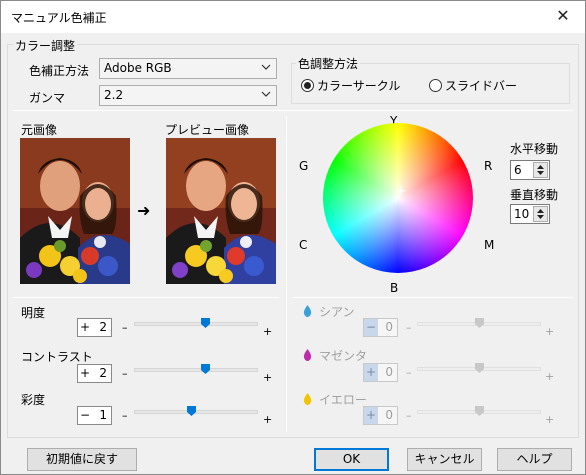 Image resolution: width=586 pixels, height=475 pixels. What do you see at coordinates (351, 459) in the screenshot?
I see `ok-button: OK` at bounding box center [351, 459].